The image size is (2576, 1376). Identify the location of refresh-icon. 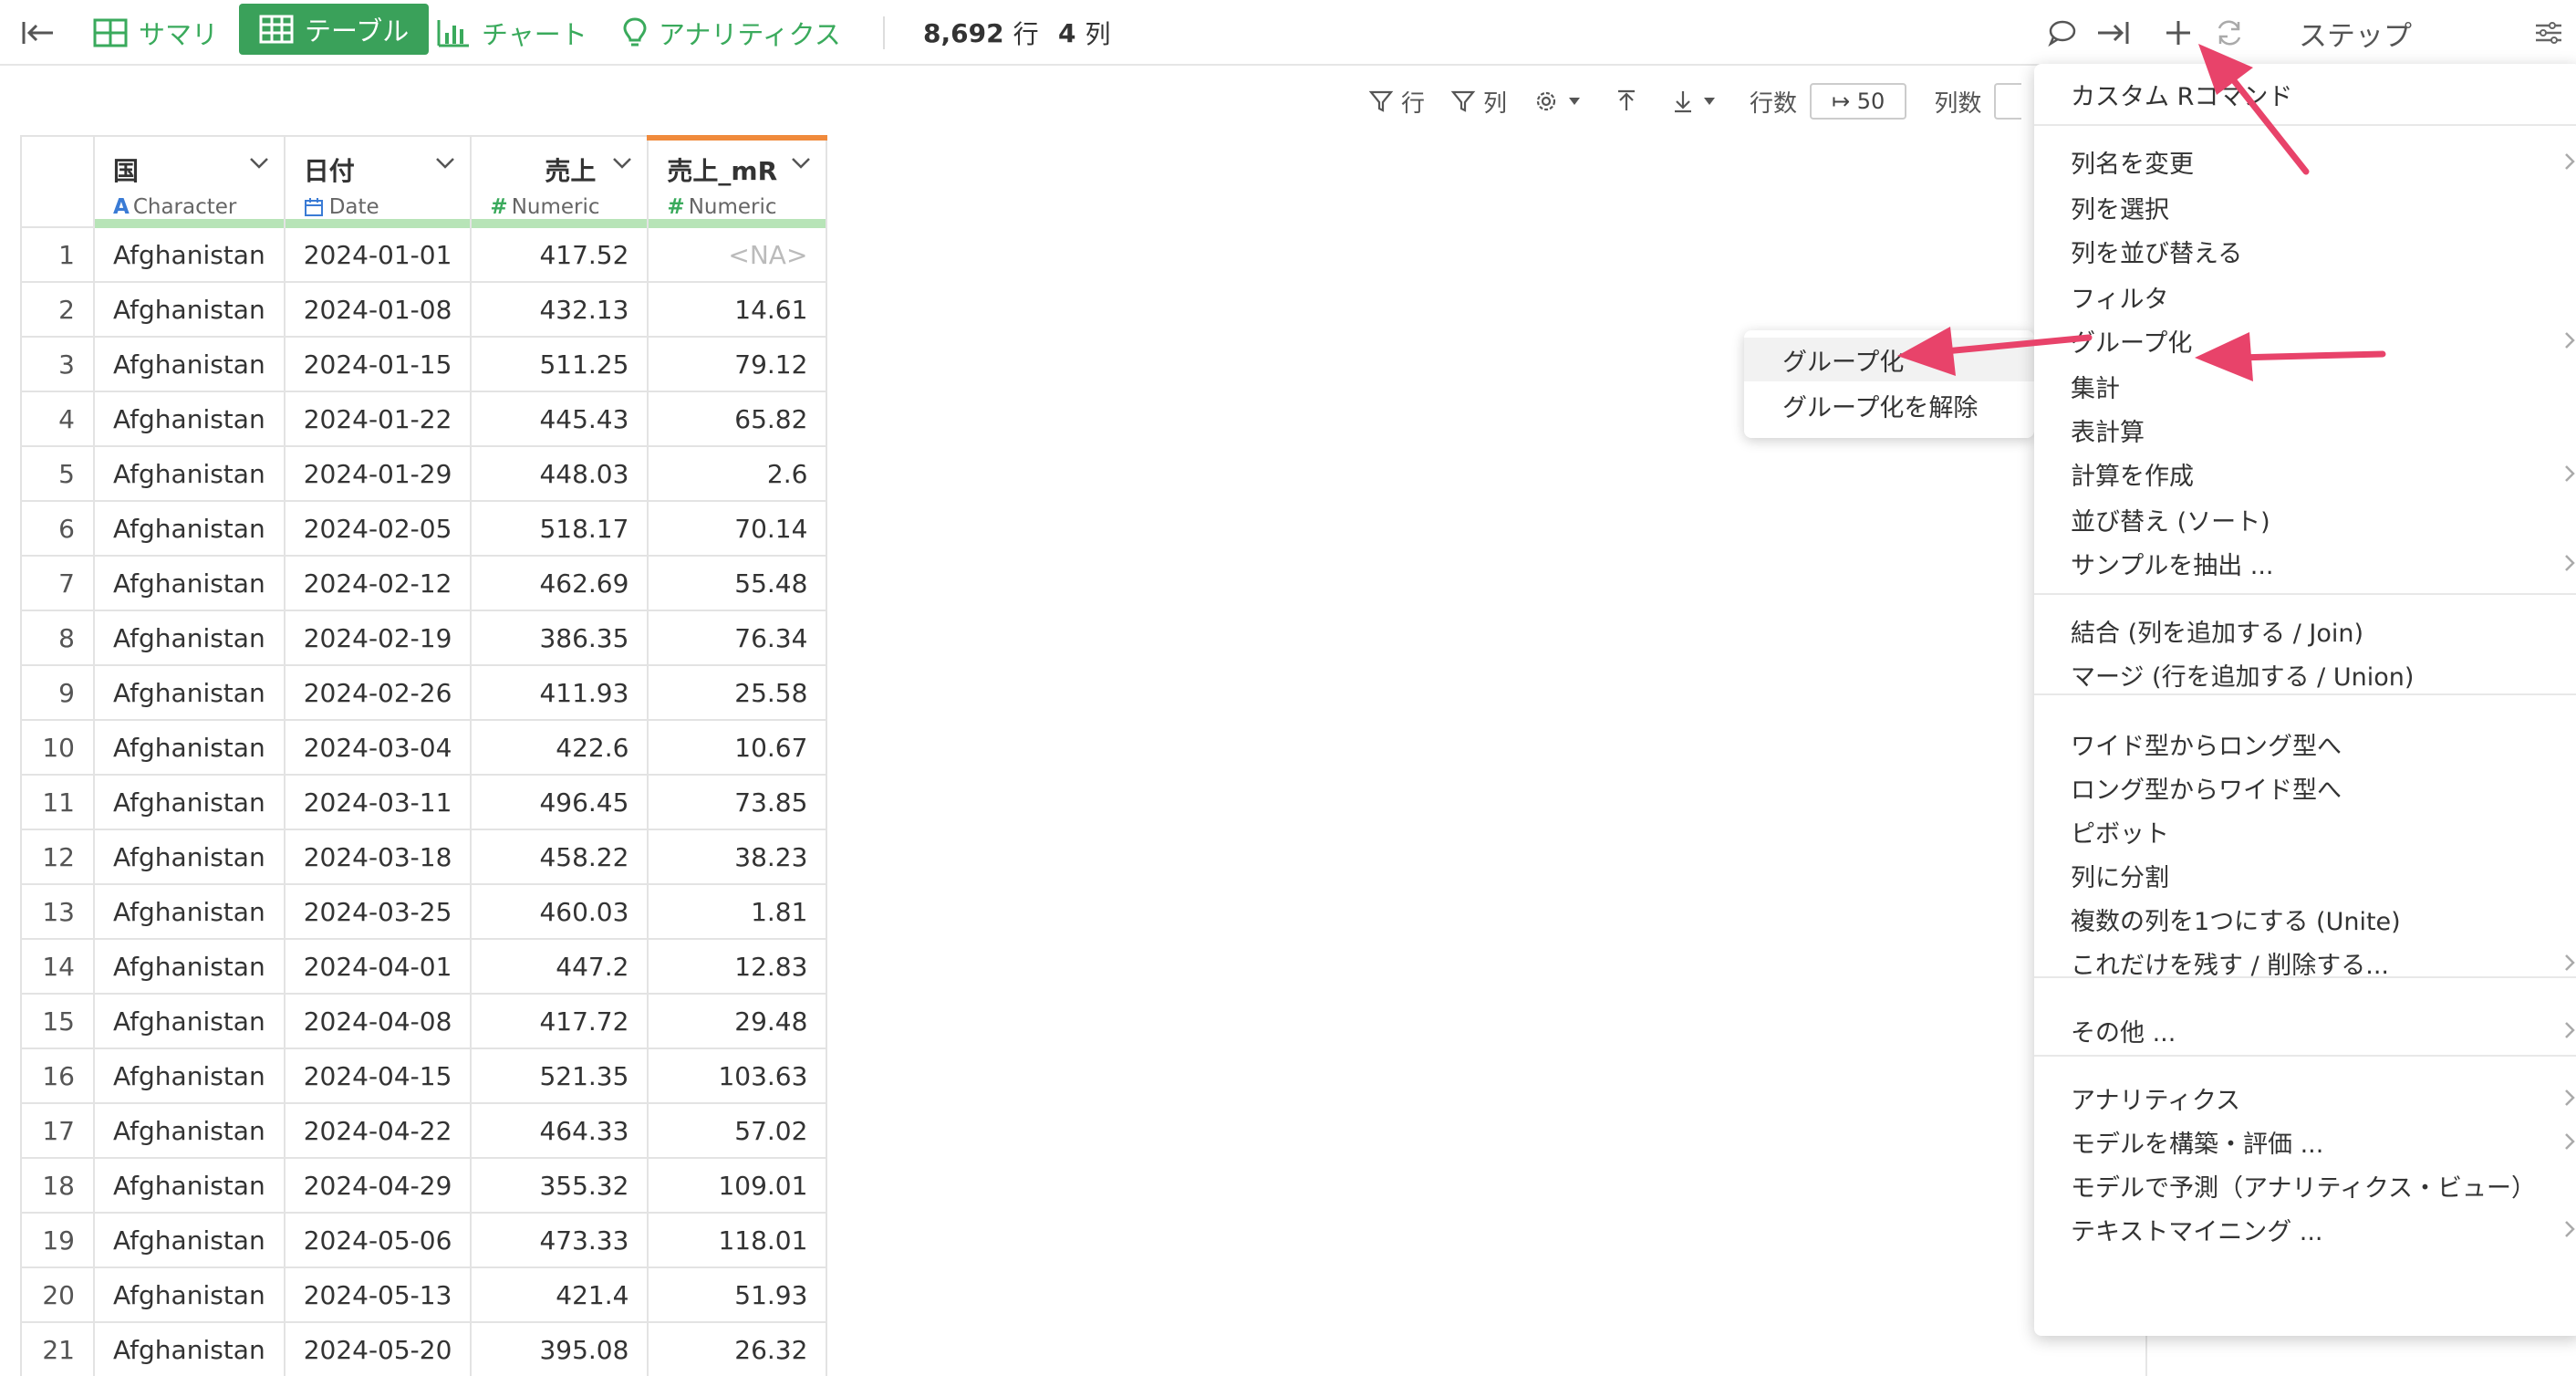
(2229, 33).